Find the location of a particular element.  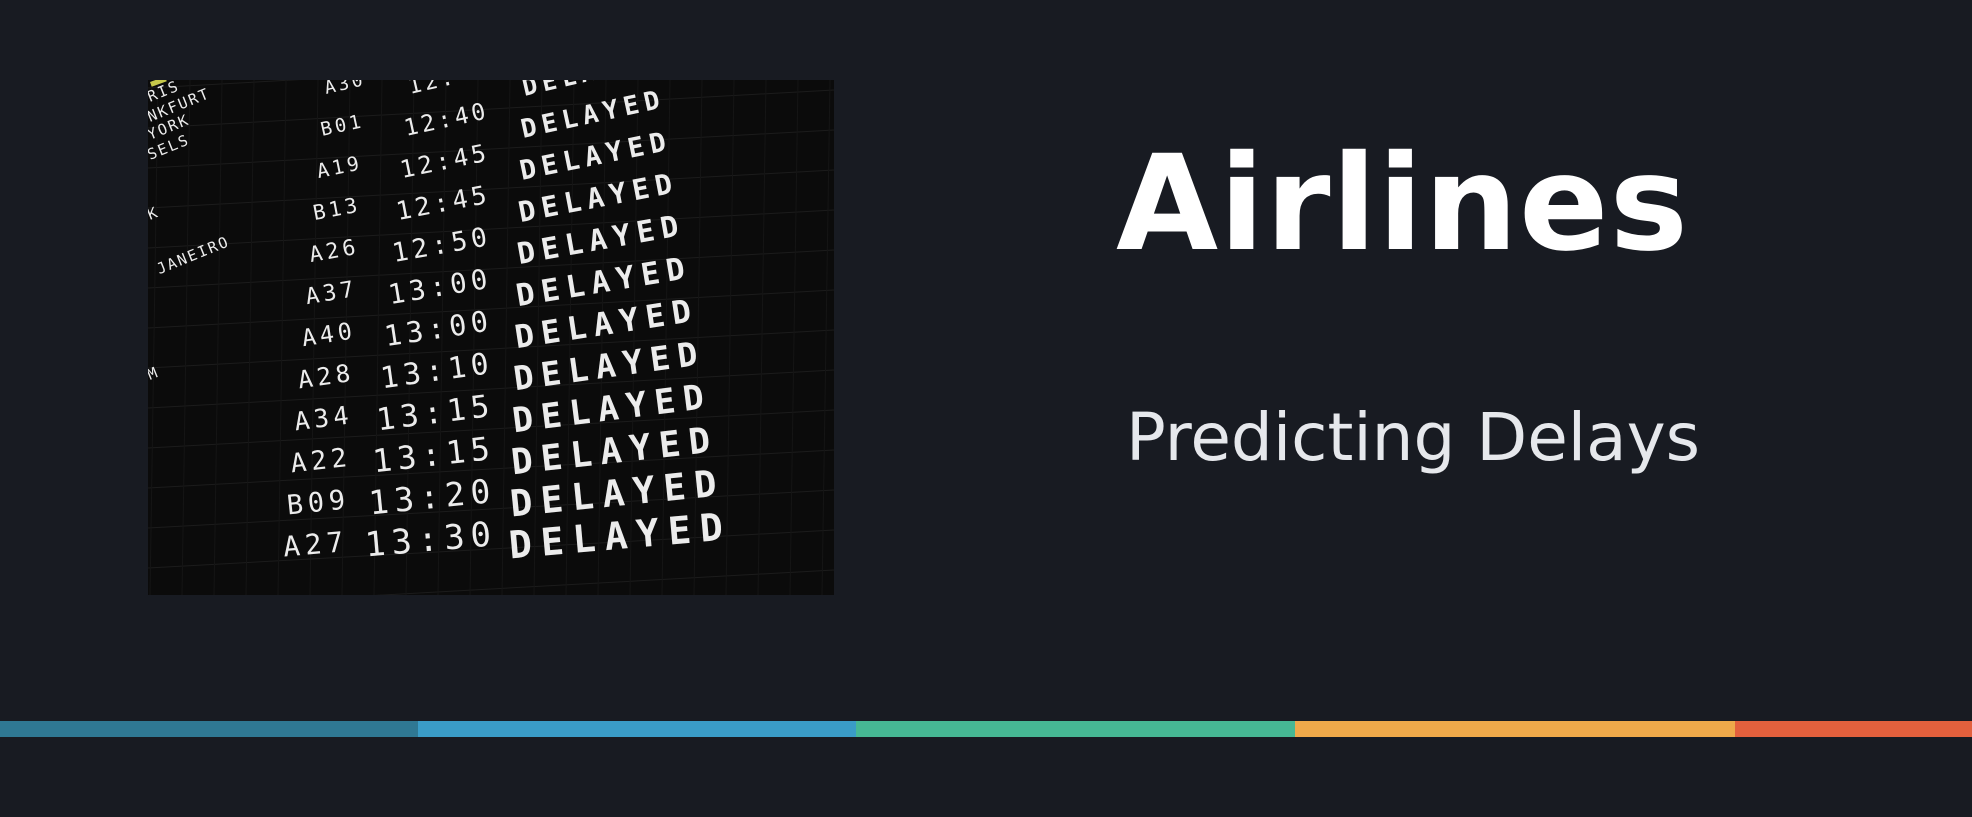

slide-subtitle: Predicting Delays is located at coordinates (1413, 437).